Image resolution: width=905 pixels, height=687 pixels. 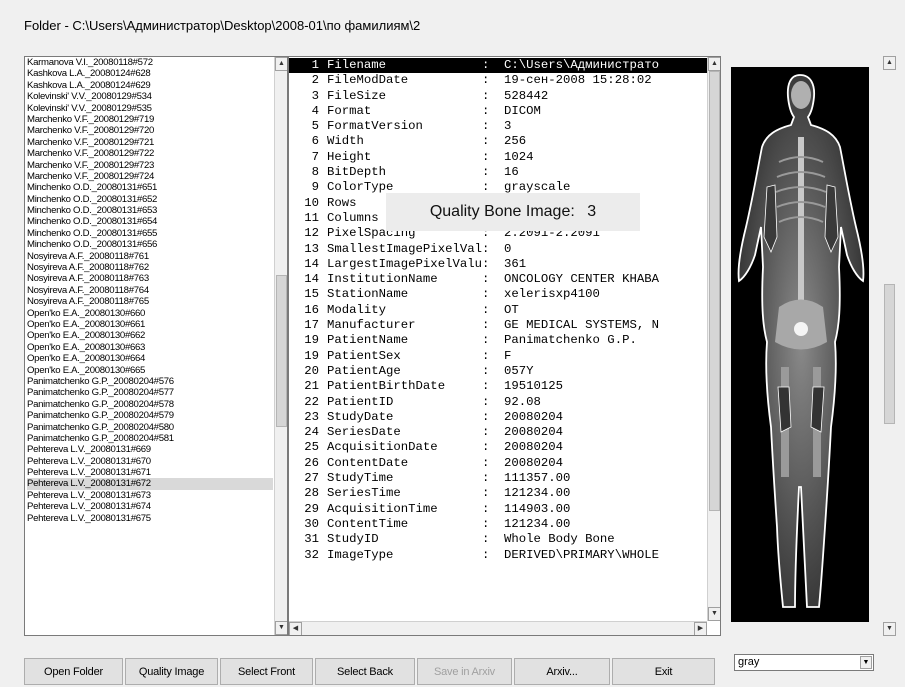 What do you see at coordinates (150, 278) in the screenshot?
I see `list-item: Nosyireva A.F._20080118#763` at bounding box center [150, 278].